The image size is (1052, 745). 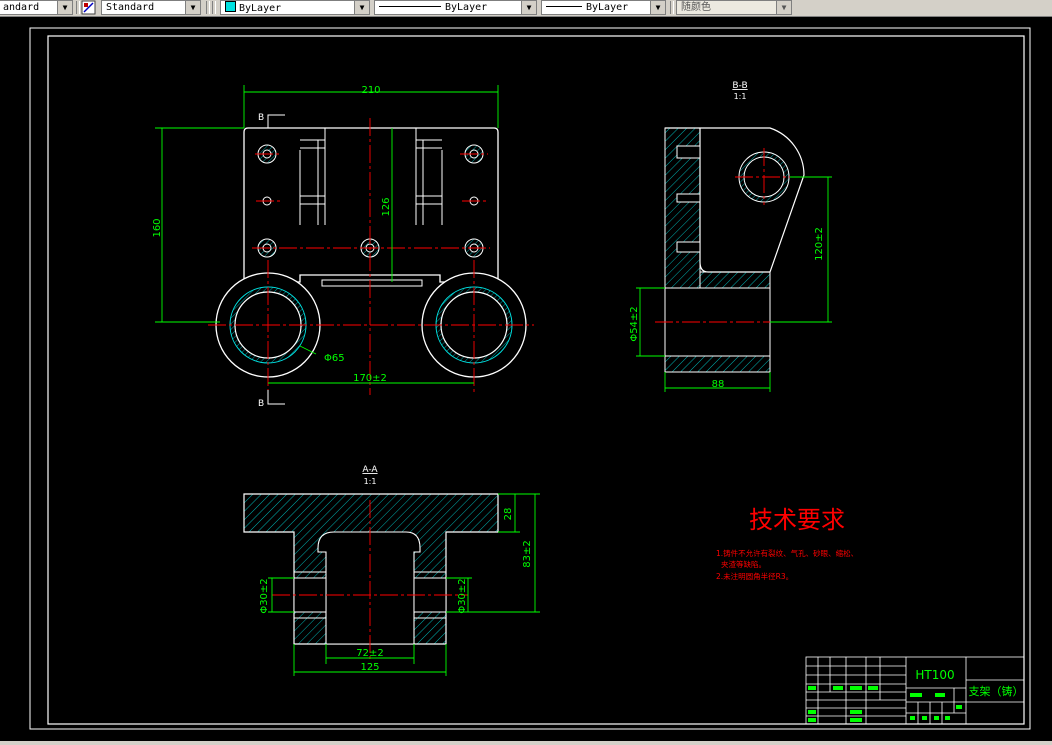 What do you see at coordinates (527, 553) in the screenshot?
I see `dim-83: 83±2` at bounding box center [527, 553].